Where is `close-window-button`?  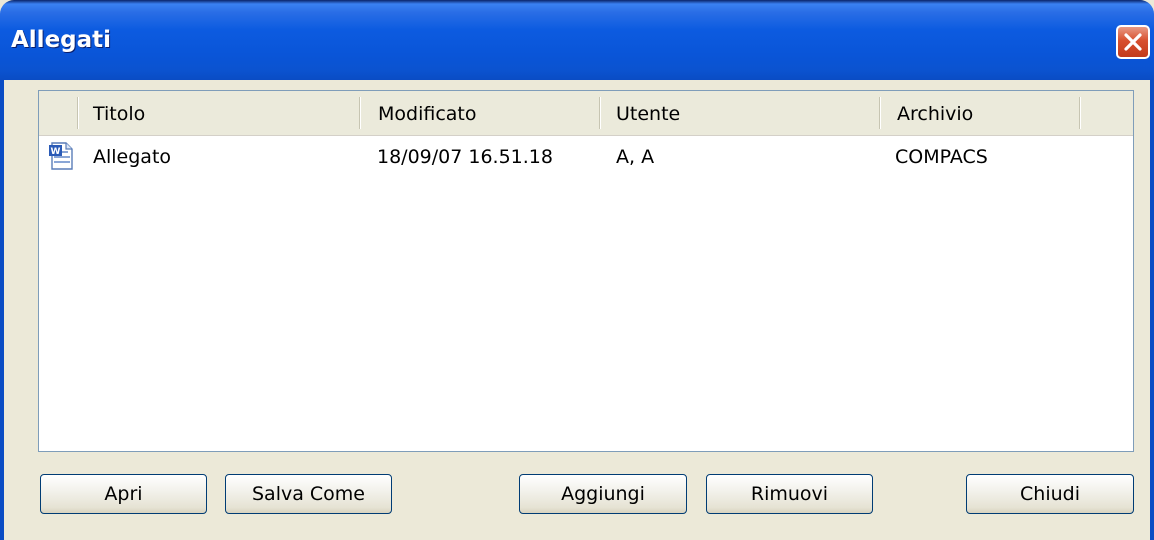 close-window-button is located at coordinates (1133, 42).